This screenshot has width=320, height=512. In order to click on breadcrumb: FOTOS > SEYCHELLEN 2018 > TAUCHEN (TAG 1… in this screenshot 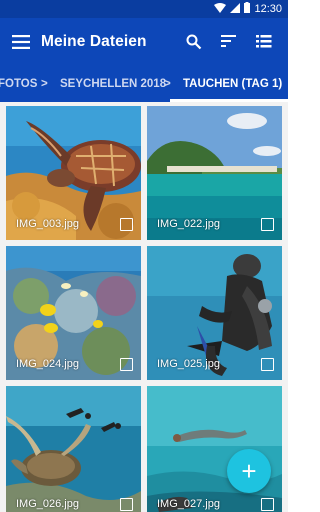, I will do `click(144, 84)`.